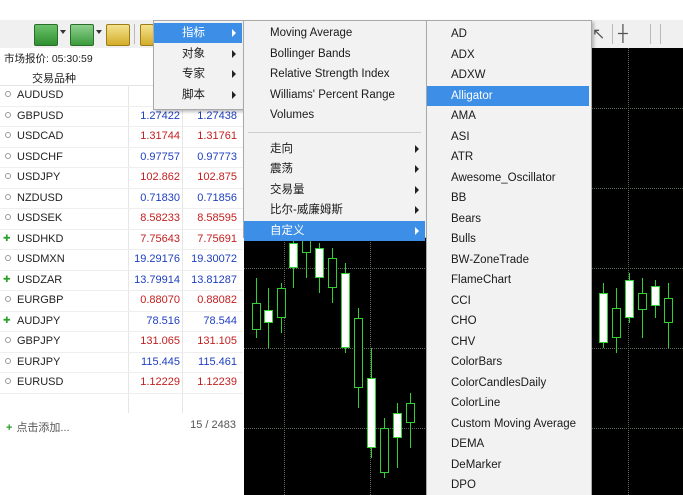 This screenshot has width=683, height=495. I want to click on ask-cell: 7.75691, so click(217, 238).